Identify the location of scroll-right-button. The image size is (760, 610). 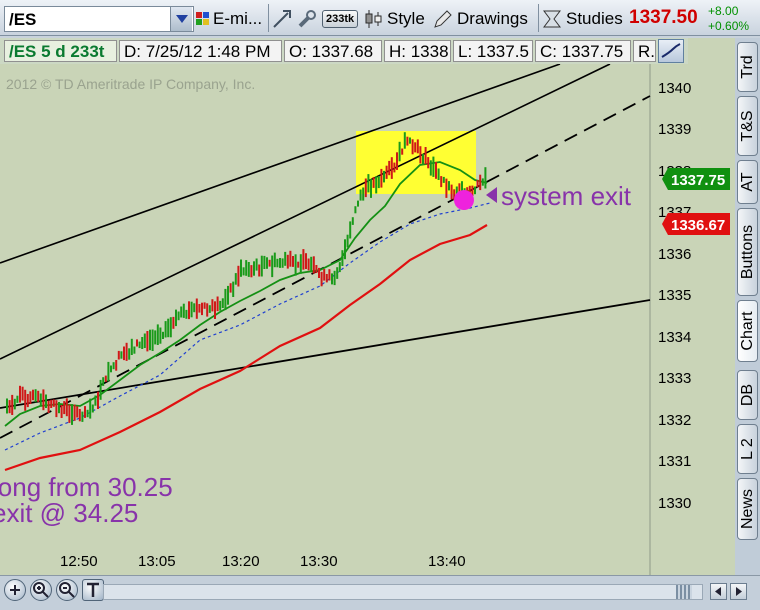
(738, 591).